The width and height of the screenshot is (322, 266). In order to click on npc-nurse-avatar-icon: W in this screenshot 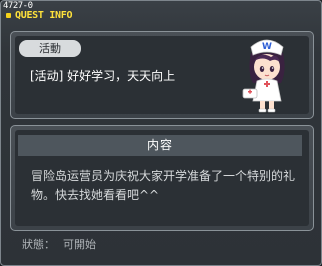, I will do `click(263, 76)`.